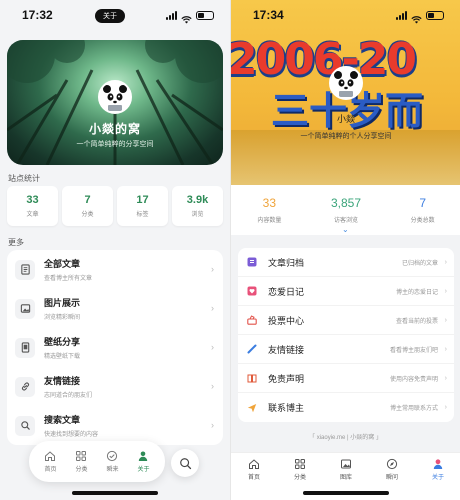 The image size is (460, 500). I want to click on dynamic-island-pill: 关于, so click(110, 16).